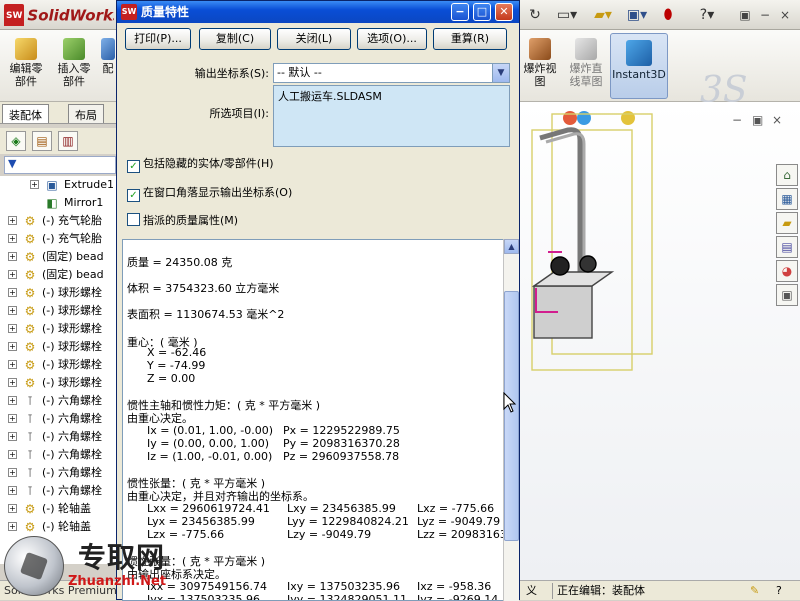 This screenshot has width=800, height=601. I want to click on coord-system-select: -- 默认 -- ▼, so click(391, 73).